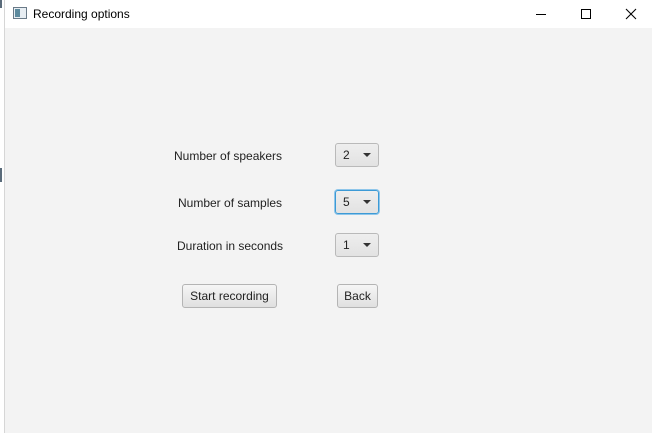 The width and height of the screenshot is (652, 433). I want to click on duration-select: 1, so click(357, 245).